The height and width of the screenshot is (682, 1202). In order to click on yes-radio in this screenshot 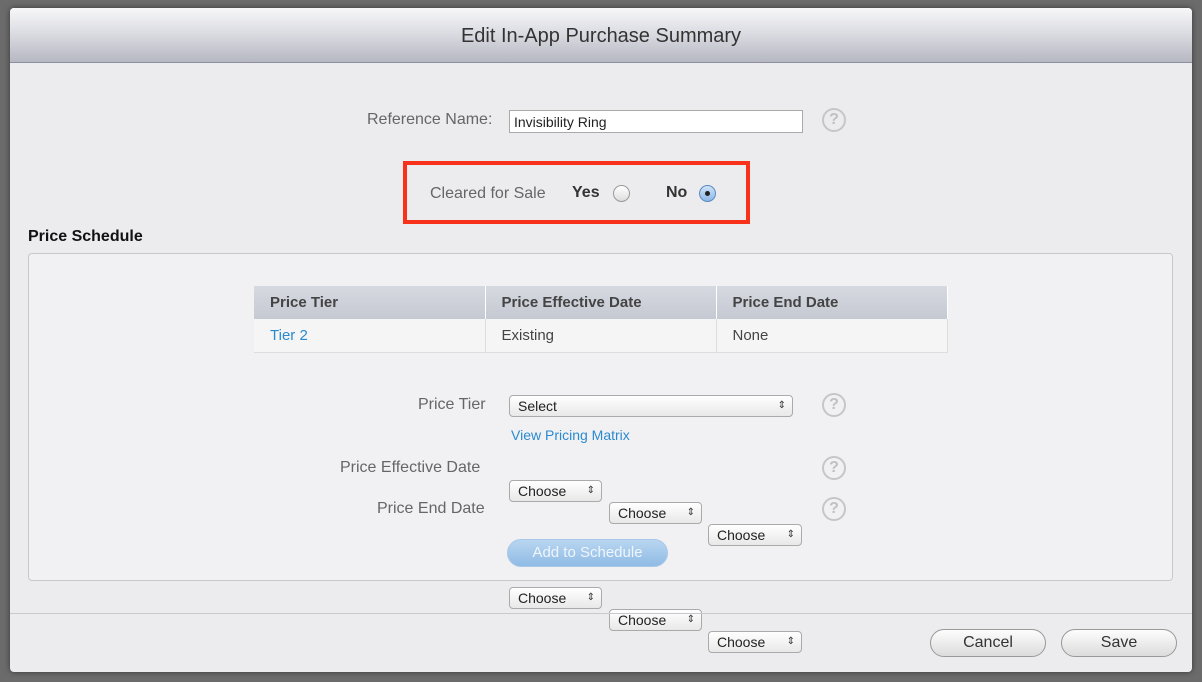, I will do `click(621, 193)`.